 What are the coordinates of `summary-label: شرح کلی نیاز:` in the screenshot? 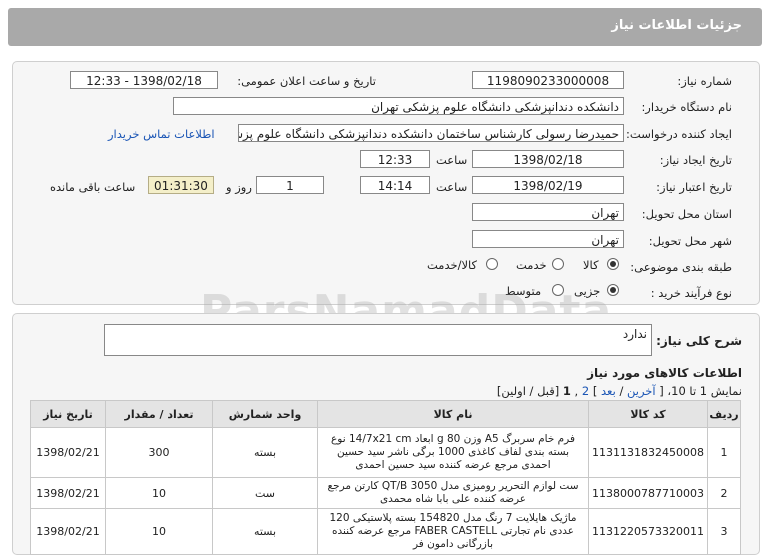 It's located at (699, 341).